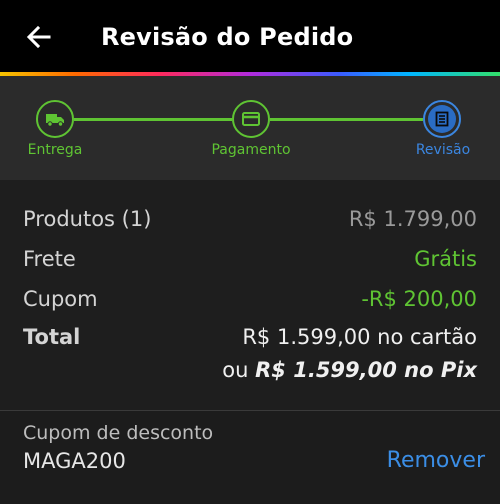 The width and height of the screenshot is (500, 504). What do you see at coordinates (60, 299) in the screenshot?
I see `coupon-discount-label: Cupom` at bounding box center [60, 299].